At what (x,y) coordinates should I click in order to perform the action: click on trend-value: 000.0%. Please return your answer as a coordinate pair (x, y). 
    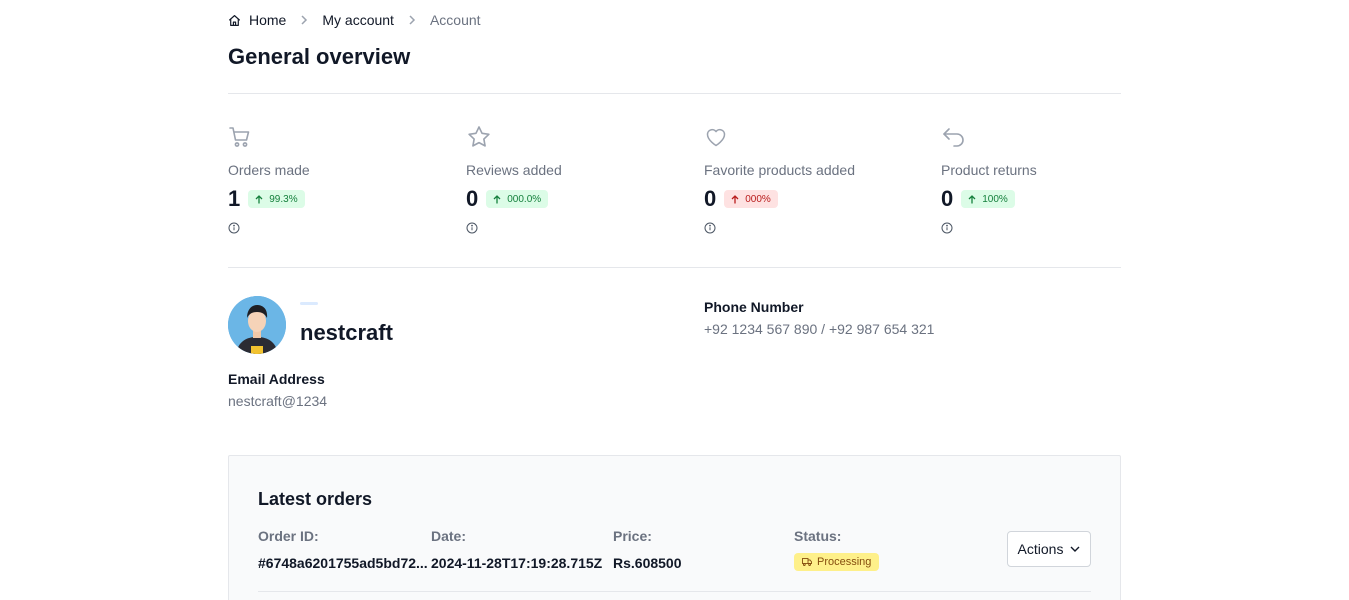
    Looking at the image, I should click on (524, 199).